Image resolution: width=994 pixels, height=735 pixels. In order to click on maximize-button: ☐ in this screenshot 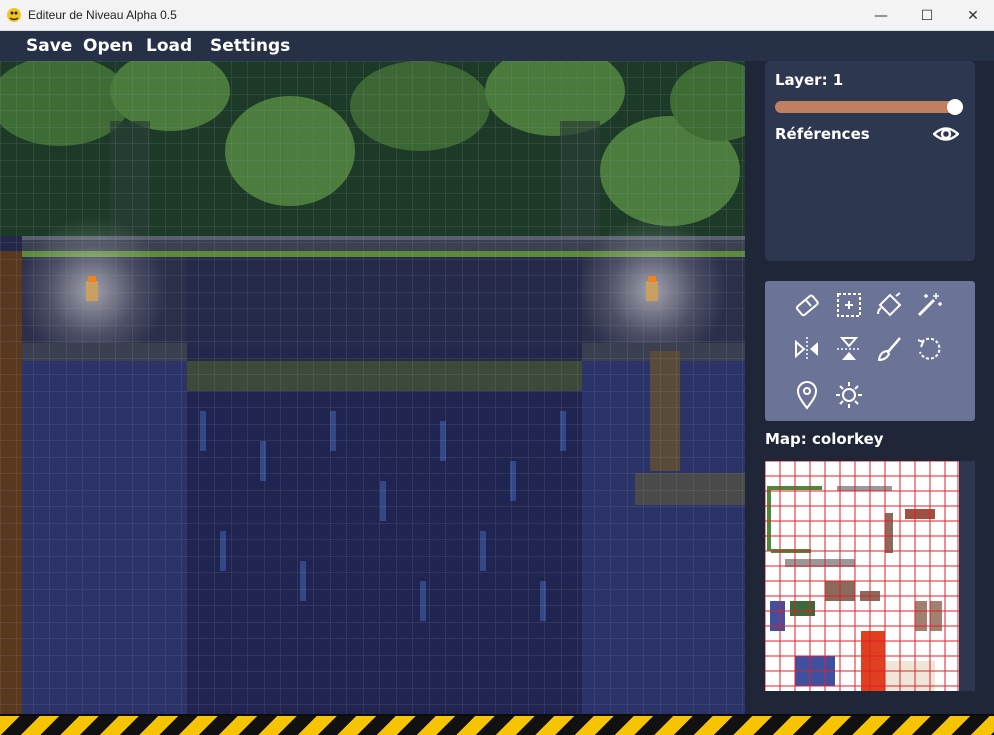, I will do `click(927, 15)`.